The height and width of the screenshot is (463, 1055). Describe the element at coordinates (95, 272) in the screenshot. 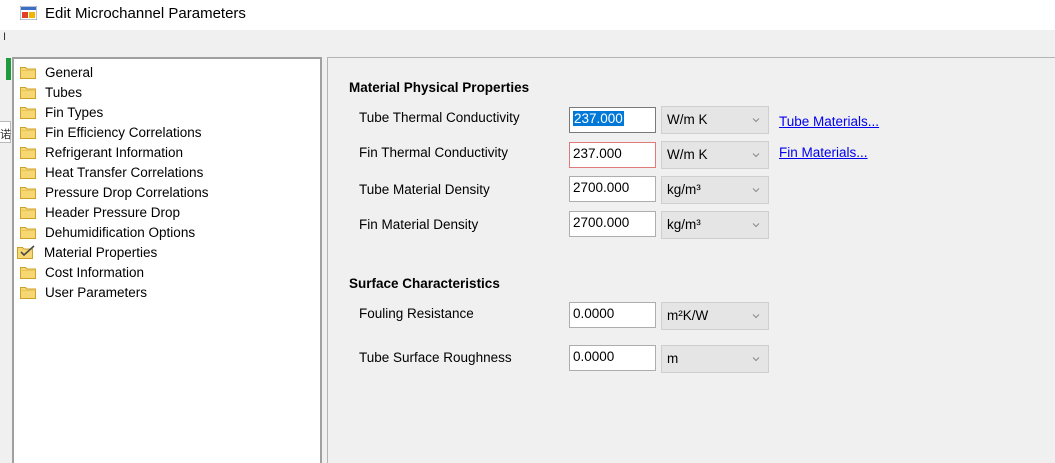

I see `tree-item-label: Cost Information` at that location.